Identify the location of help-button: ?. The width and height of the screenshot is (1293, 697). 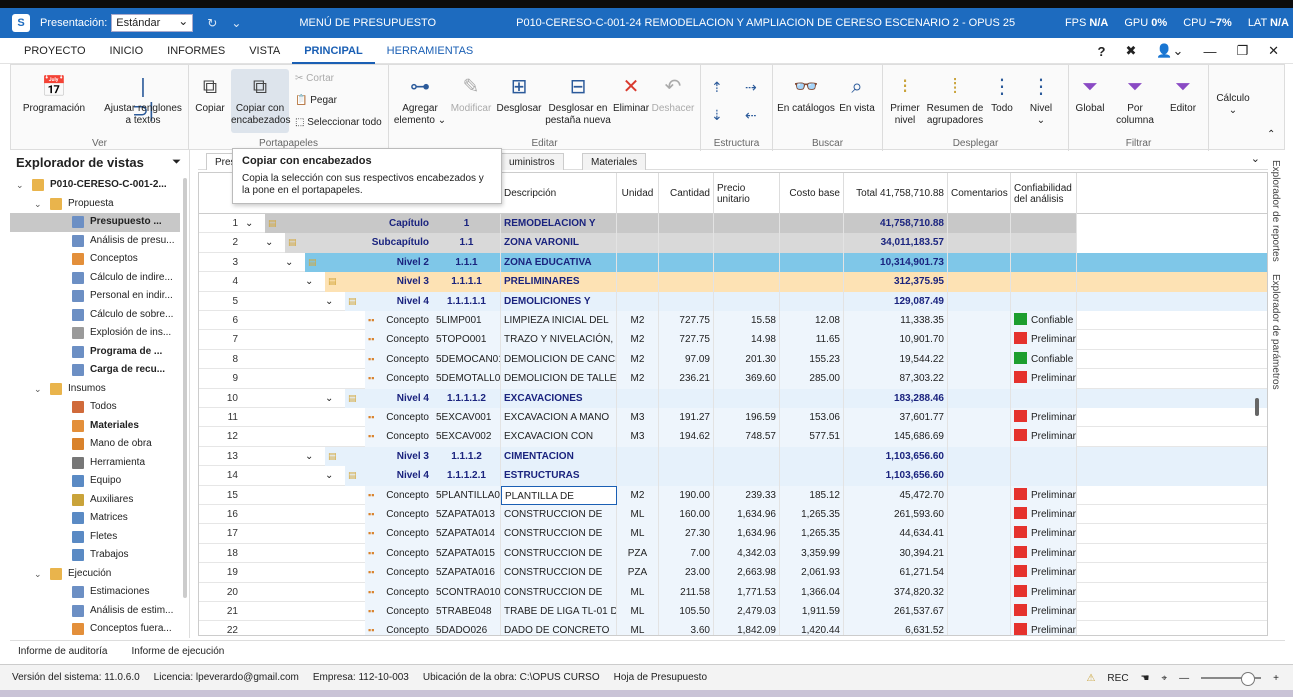
(1101, 51).